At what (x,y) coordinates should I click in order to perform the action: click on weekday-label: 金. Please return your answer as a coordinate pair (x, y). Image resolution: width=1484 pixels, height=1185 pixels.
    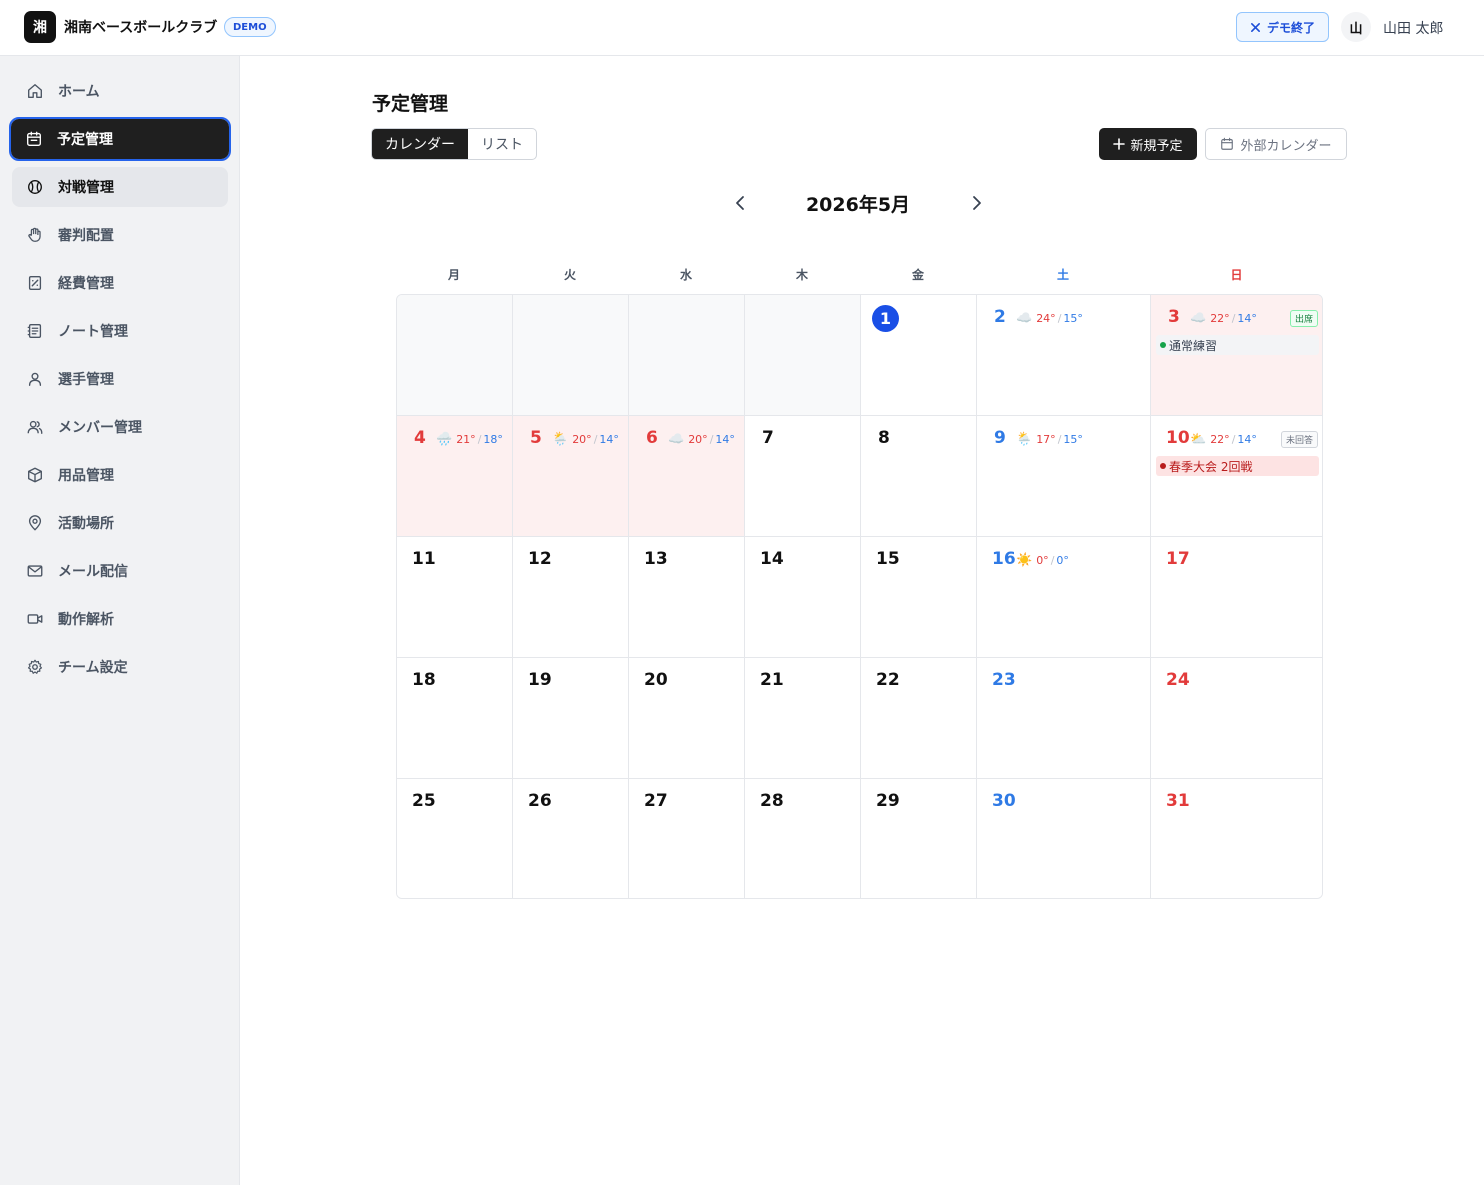
    Looking at the image, I should click on (917, 275).